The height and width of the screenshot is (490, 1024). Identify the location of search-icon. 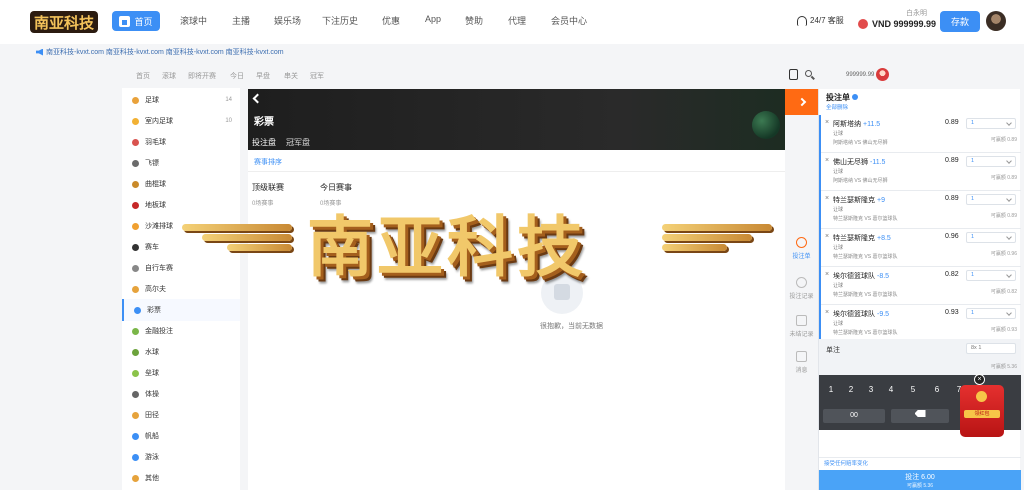
(808, 73).